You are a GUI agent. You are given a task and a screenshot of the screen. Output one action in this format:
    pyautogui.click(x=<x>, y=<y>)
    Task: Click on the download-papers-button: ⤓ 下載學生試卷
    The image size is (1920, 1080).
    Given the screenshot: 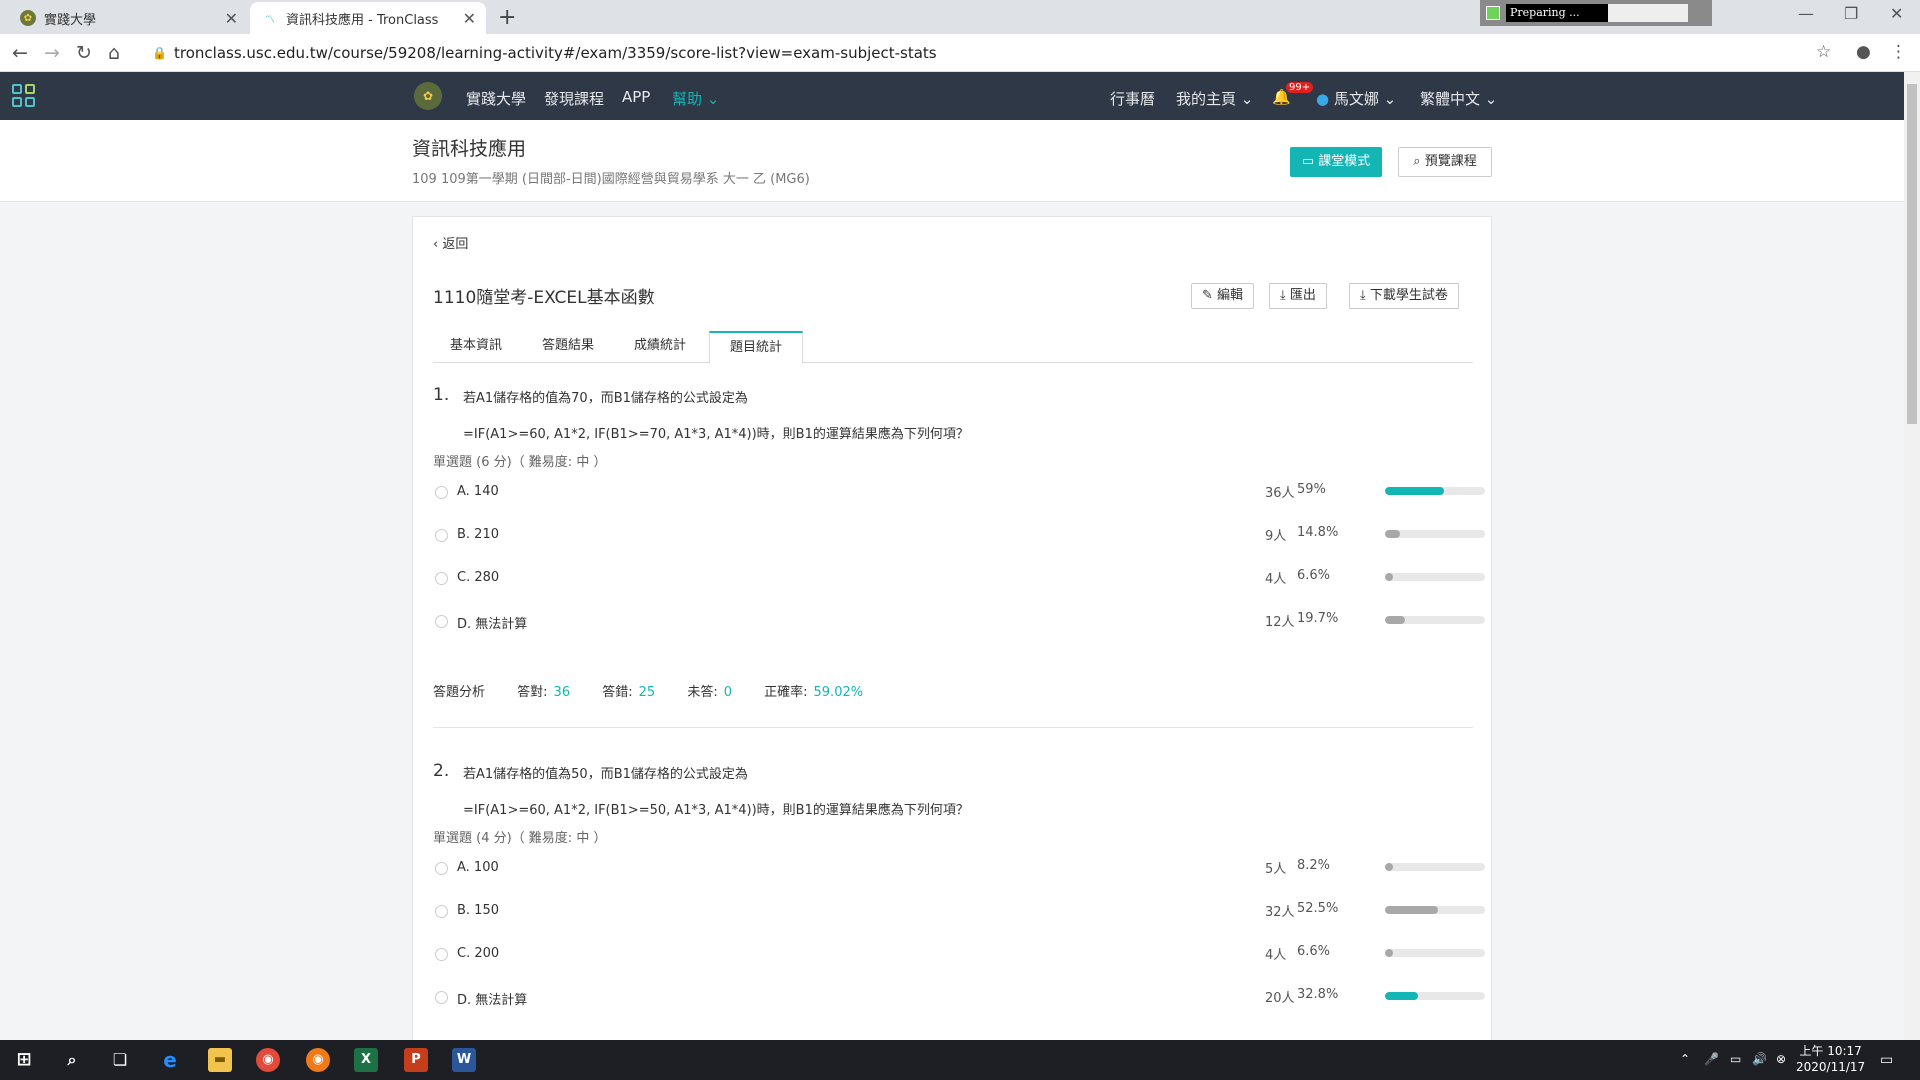 What is the action you would take?
    pyautogui.click(x=1404, y=296)
    